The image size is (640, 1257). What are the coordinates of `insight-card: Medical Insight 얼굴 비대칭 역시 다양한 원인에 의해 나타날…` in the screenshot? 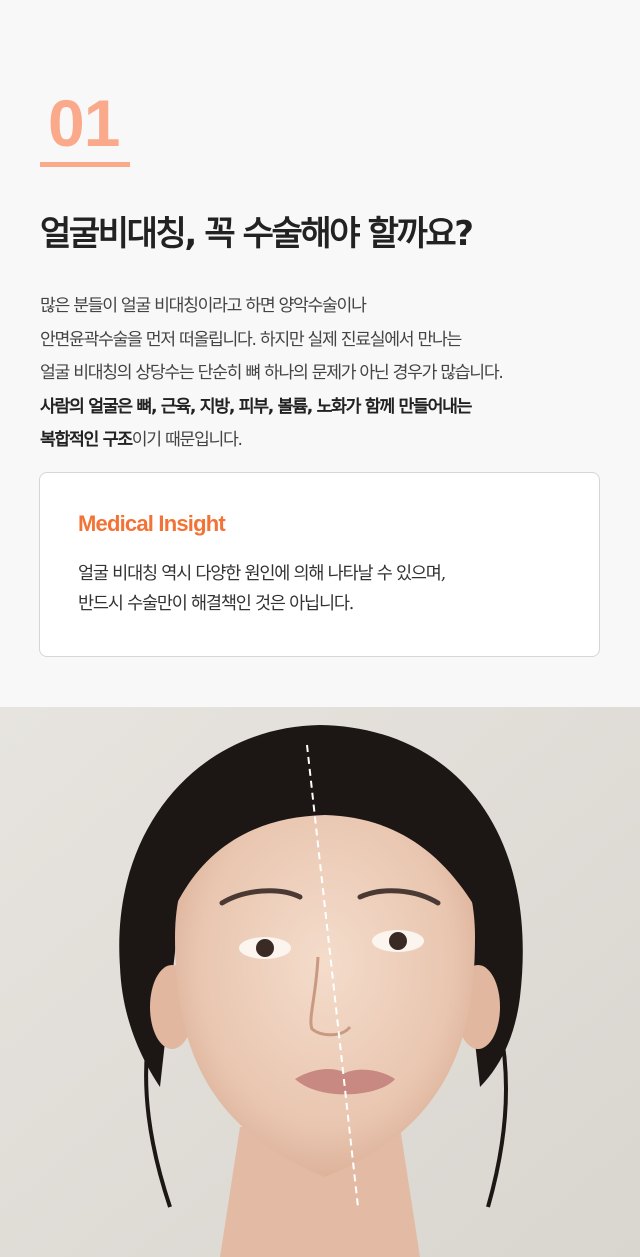 It's located at (319, 564).